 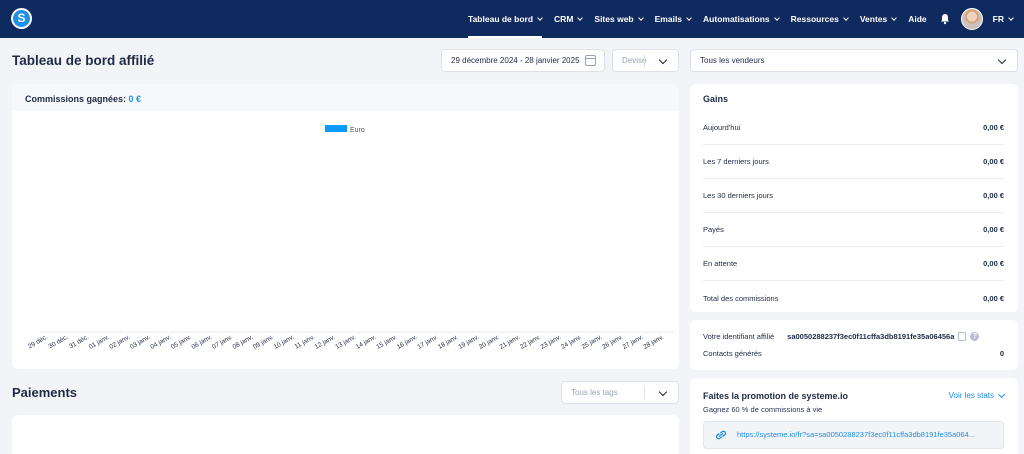 I want to click on nav-item-resources: Ressources, so click(x=820, y=19).